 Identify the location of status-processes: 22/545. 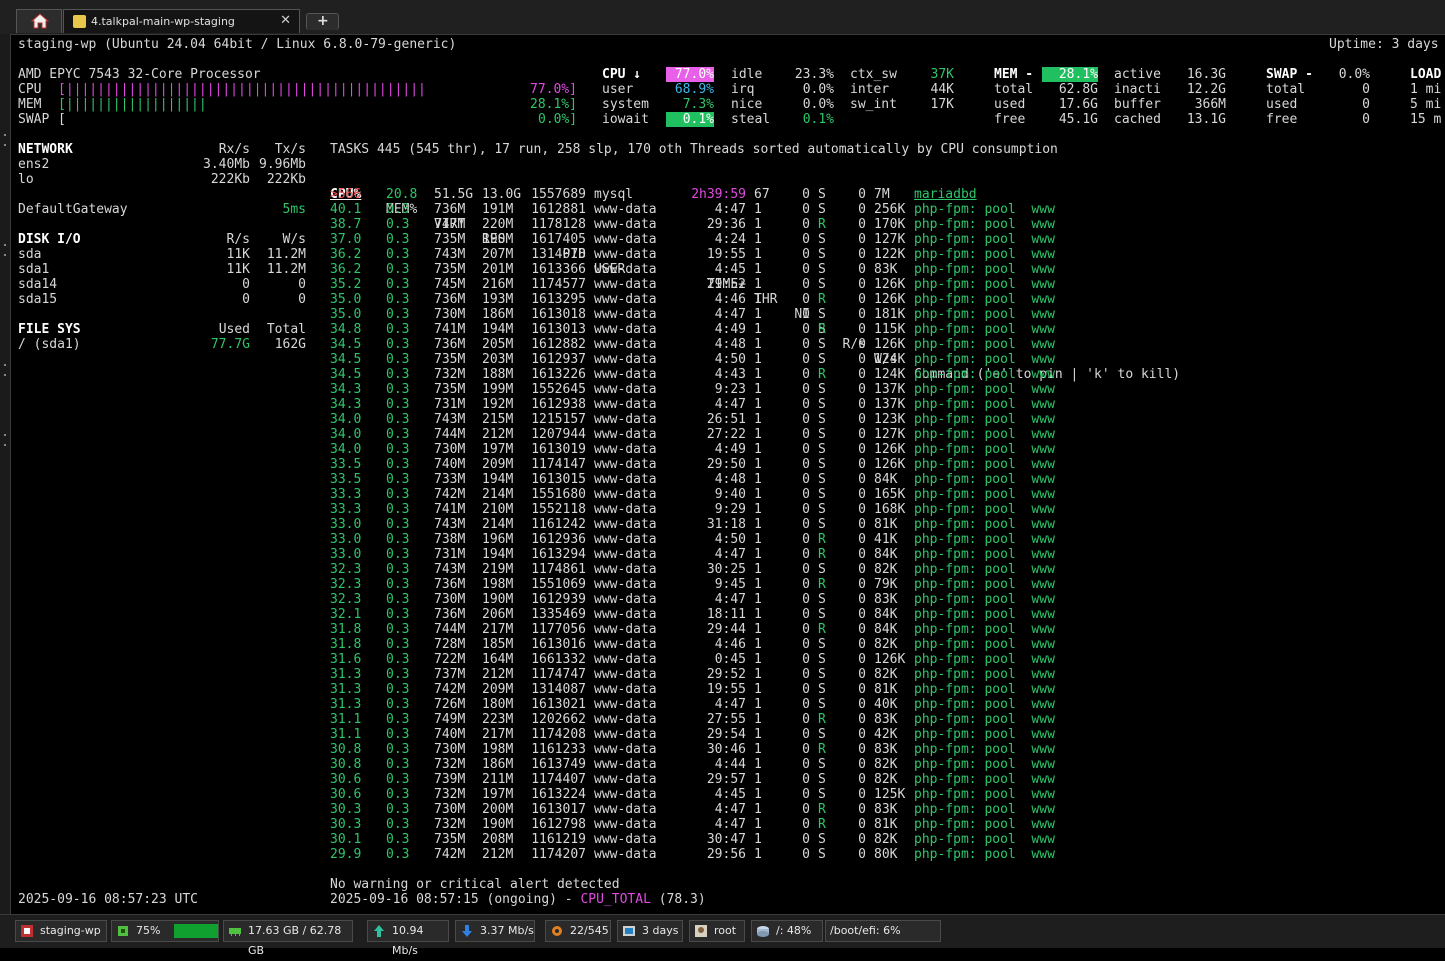
(578, 931).